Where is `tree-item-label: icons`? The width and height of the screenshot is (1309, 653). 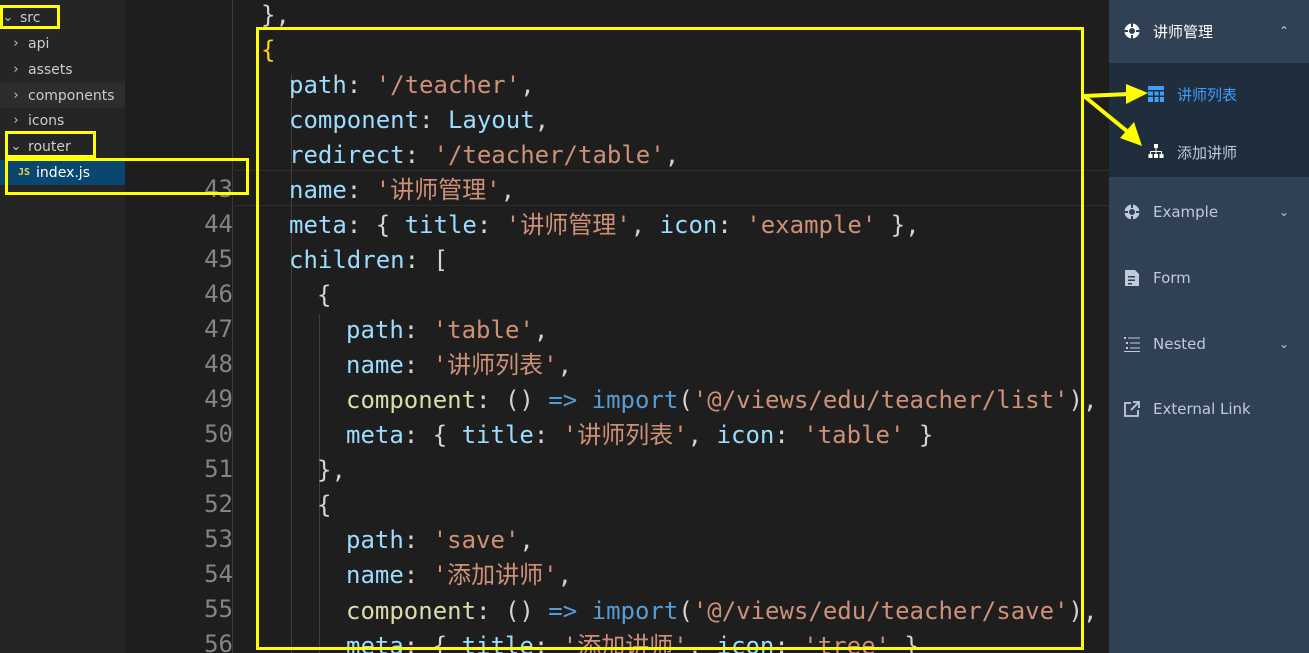
tree-item-label: icons is located at coordinates (46, 120).